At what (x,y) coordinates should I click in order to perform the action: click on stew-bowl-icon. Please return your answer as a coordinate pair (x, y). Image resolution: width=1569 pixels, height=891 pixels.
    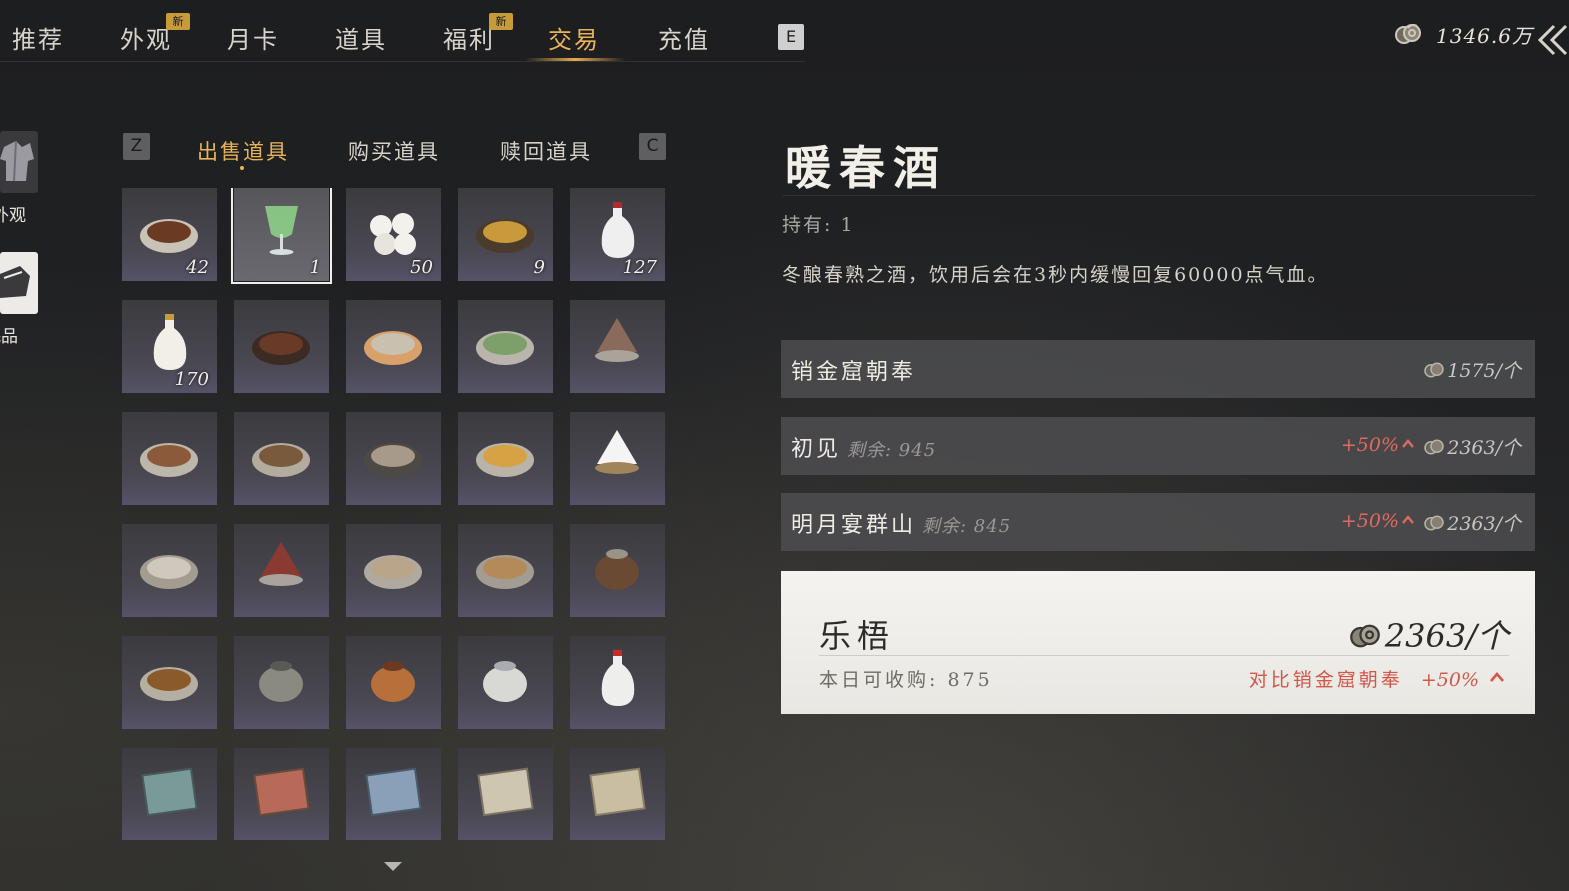
    Looking at the image, I should click on (281, 460).